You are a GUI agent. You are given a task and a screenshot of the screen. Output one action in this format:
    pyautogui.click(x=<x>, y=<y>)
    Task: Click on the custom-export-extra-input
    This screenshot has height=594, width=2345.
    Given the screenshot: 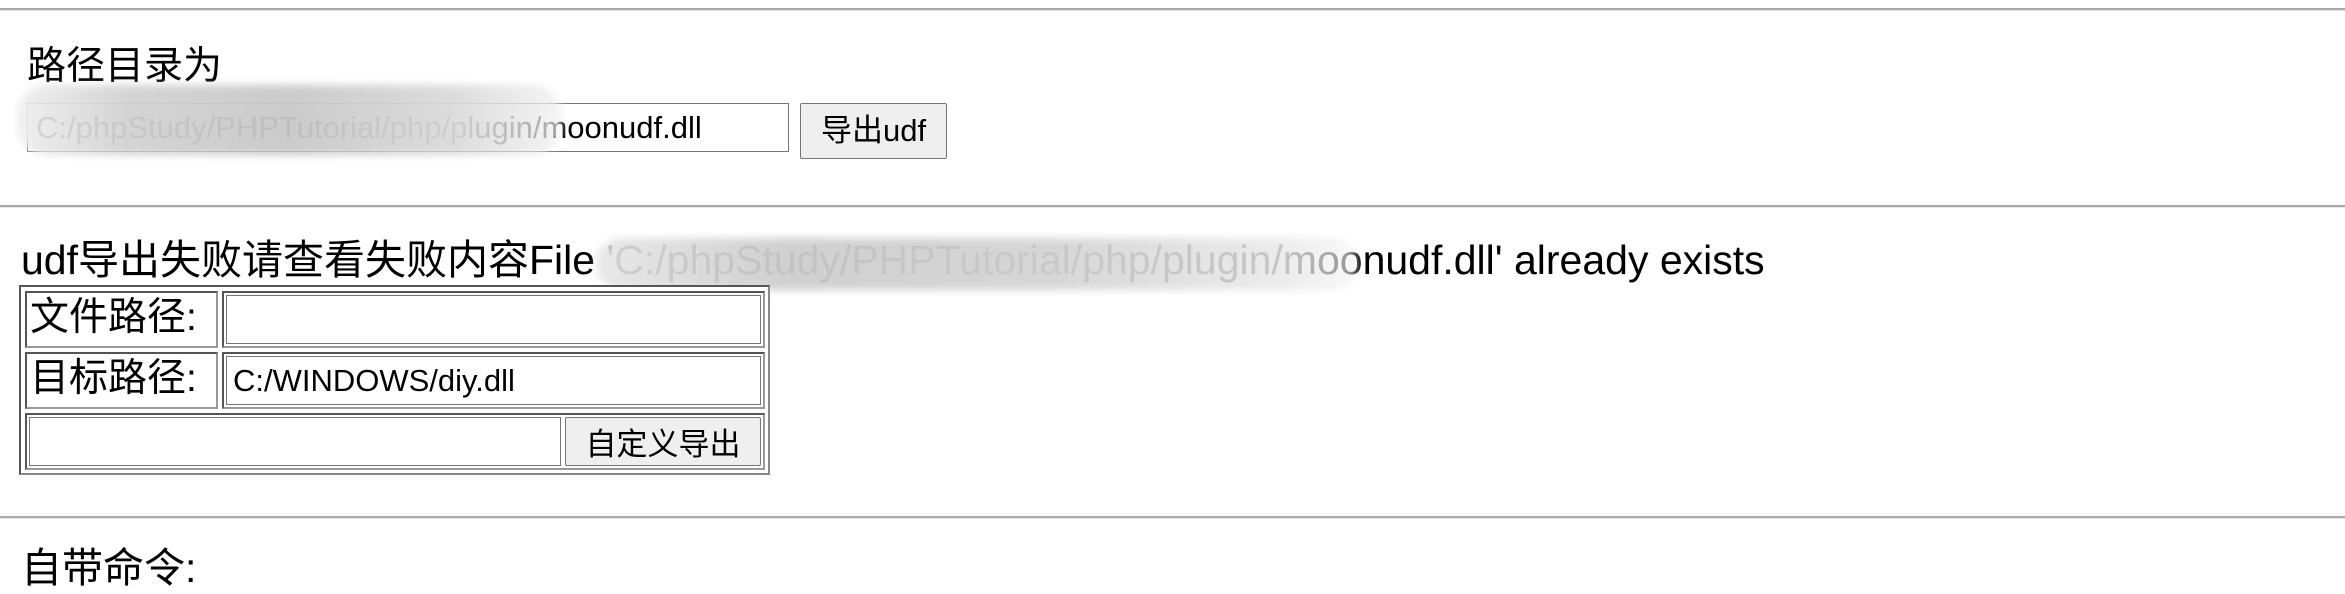 What is the action you would take?
    pyautogui.click(x=295, y=441)
    